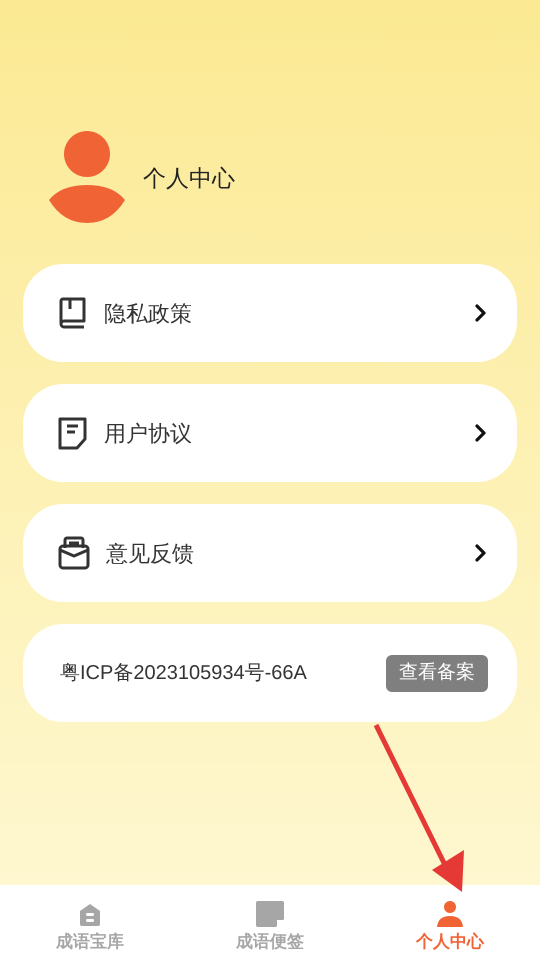 This screenshot has width=540, height=960. I want to click on book-icon, so click(73, 313).